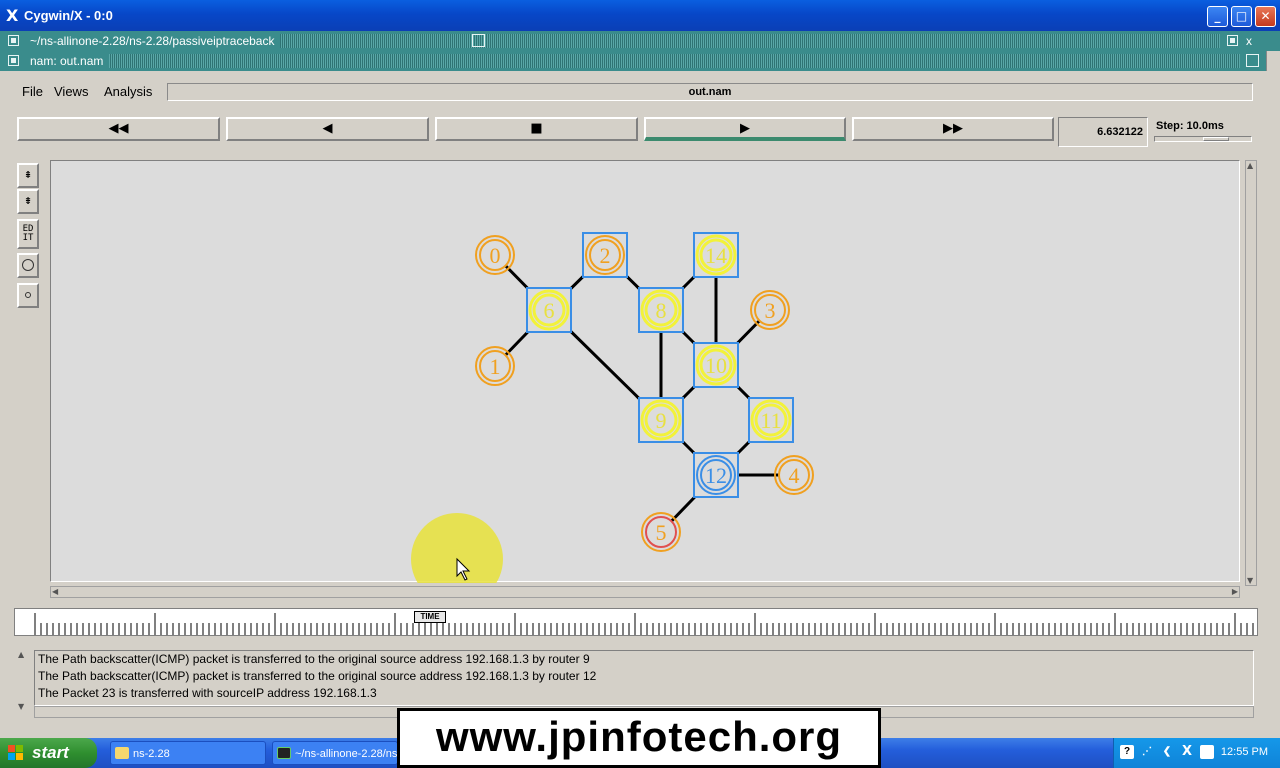 This screenshot has height=768, width=1280. I want to click on node-1: 1, so click(495, 366).